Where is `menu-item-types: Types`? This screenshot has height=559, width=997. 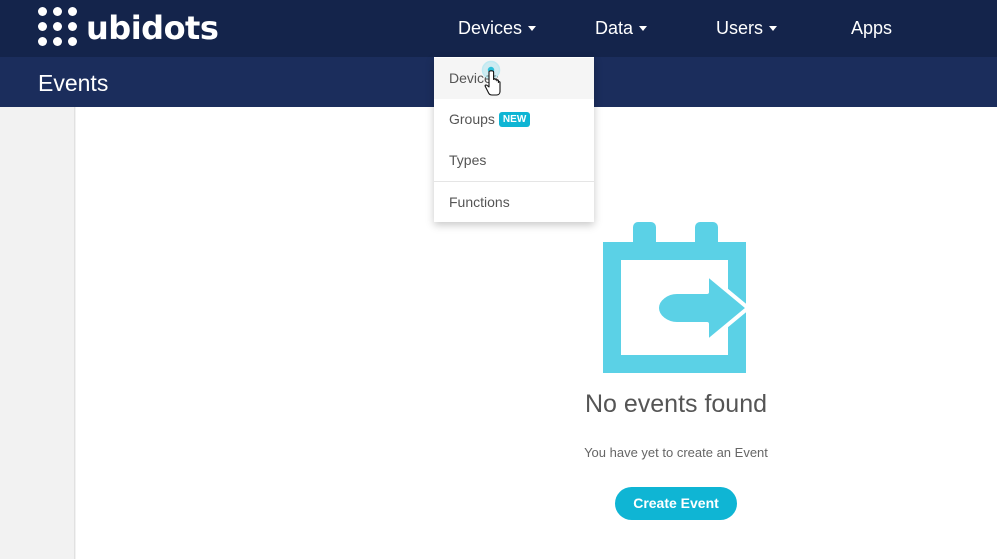 menu-item-types: Types is located at coordinates (514, 160).